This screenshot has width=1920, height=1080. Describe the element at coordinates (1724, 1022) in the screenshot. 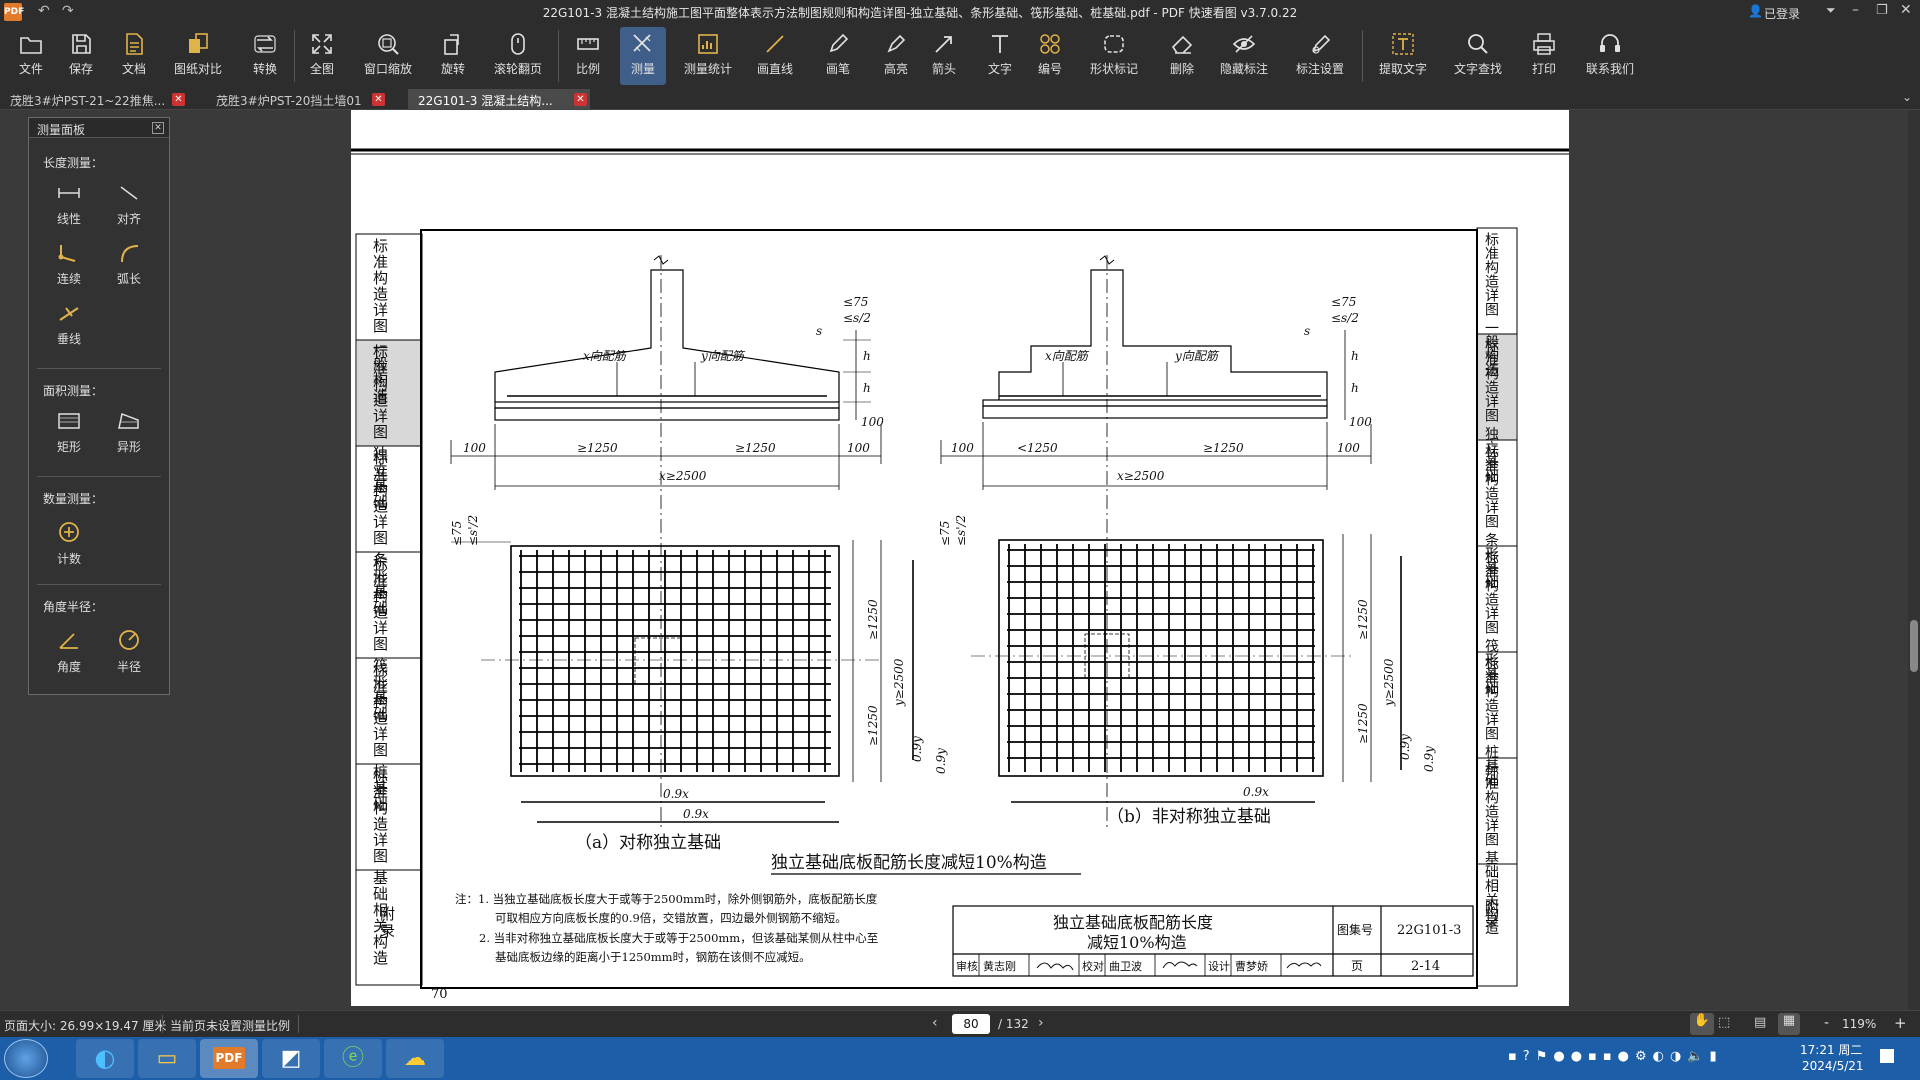

I see `select-tool-icon: ⬚` at that location.